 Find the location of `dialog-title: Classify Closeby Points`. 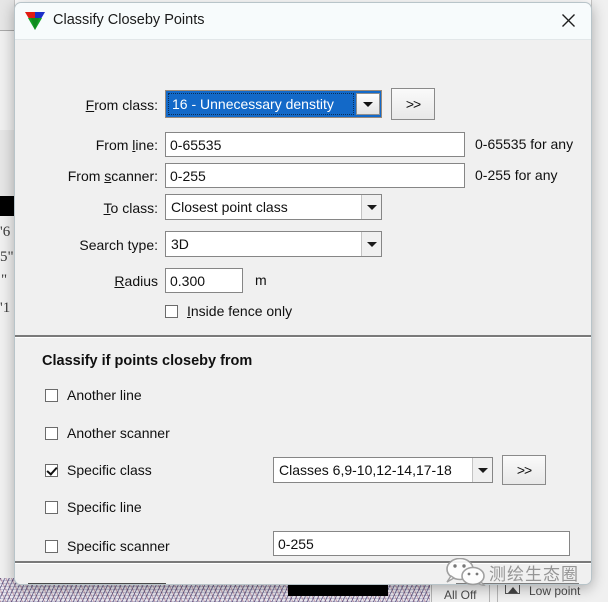

dialog-title: Classify Closeby Points is located at coordinates (129, 20).